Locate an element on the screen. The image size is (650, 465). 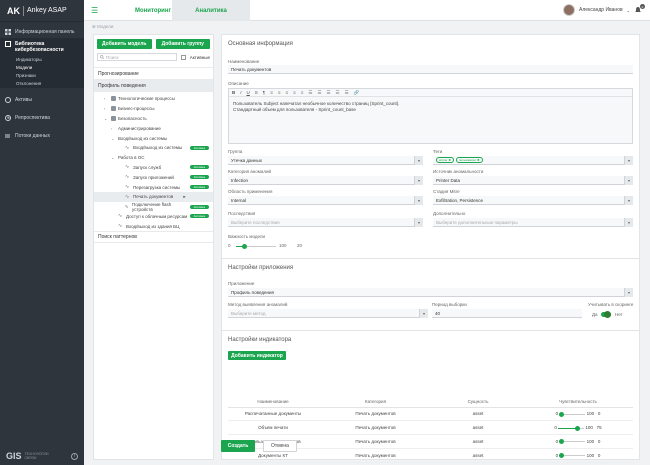
app-logo: AK Ankey ASAP is located at coordinates (42, 11).